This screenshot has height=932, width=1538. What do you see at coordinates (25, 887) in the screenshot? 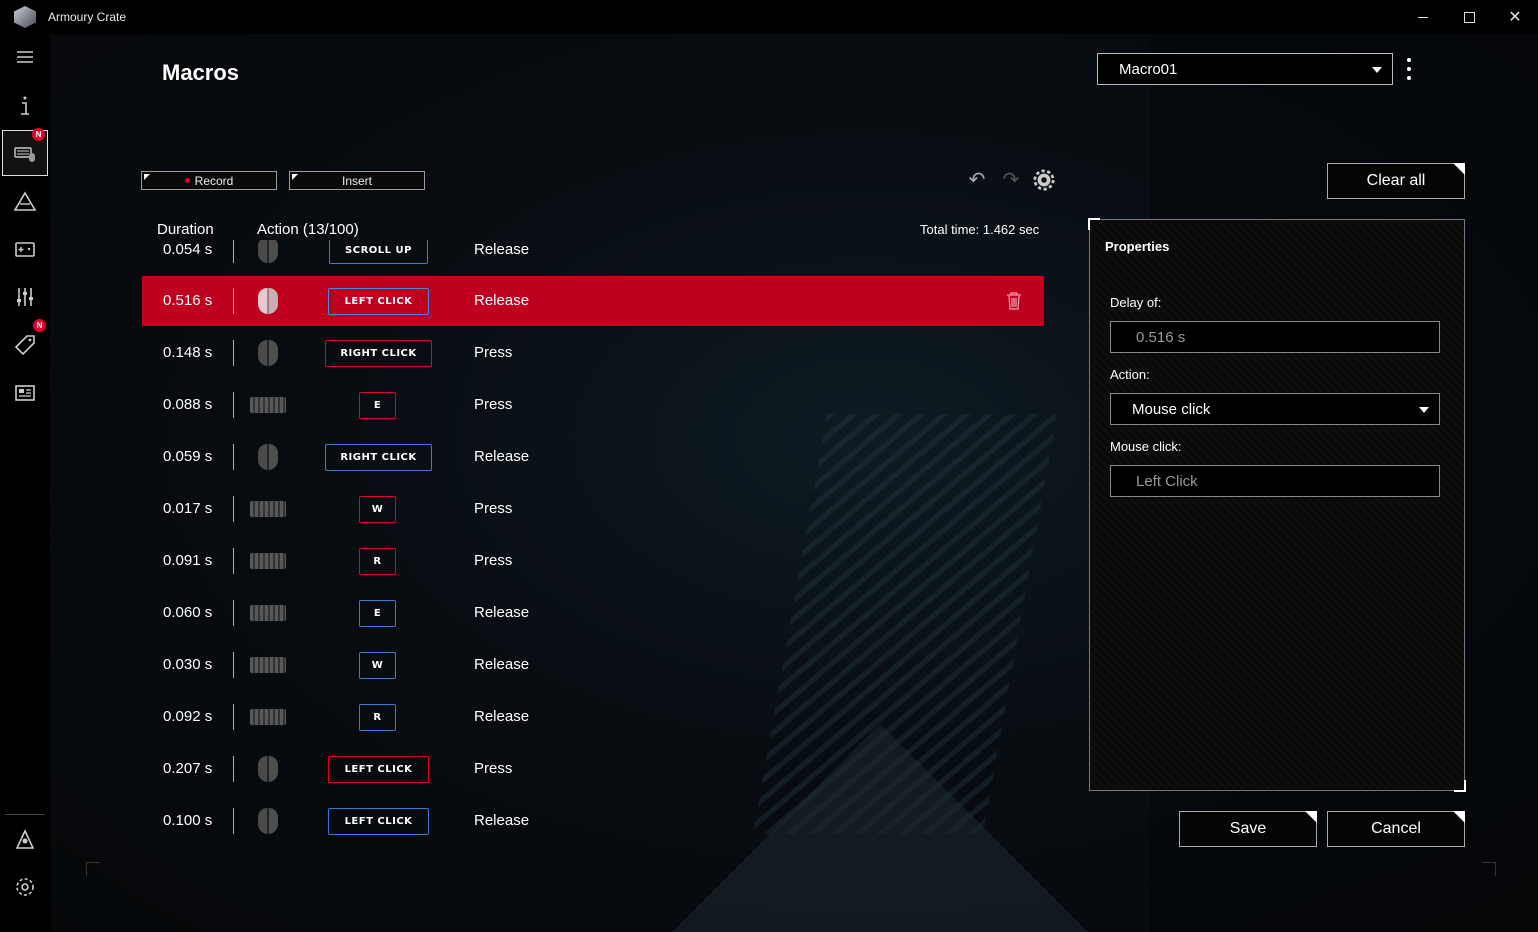
I see `settings-icon` at bounding box center [25, 887].